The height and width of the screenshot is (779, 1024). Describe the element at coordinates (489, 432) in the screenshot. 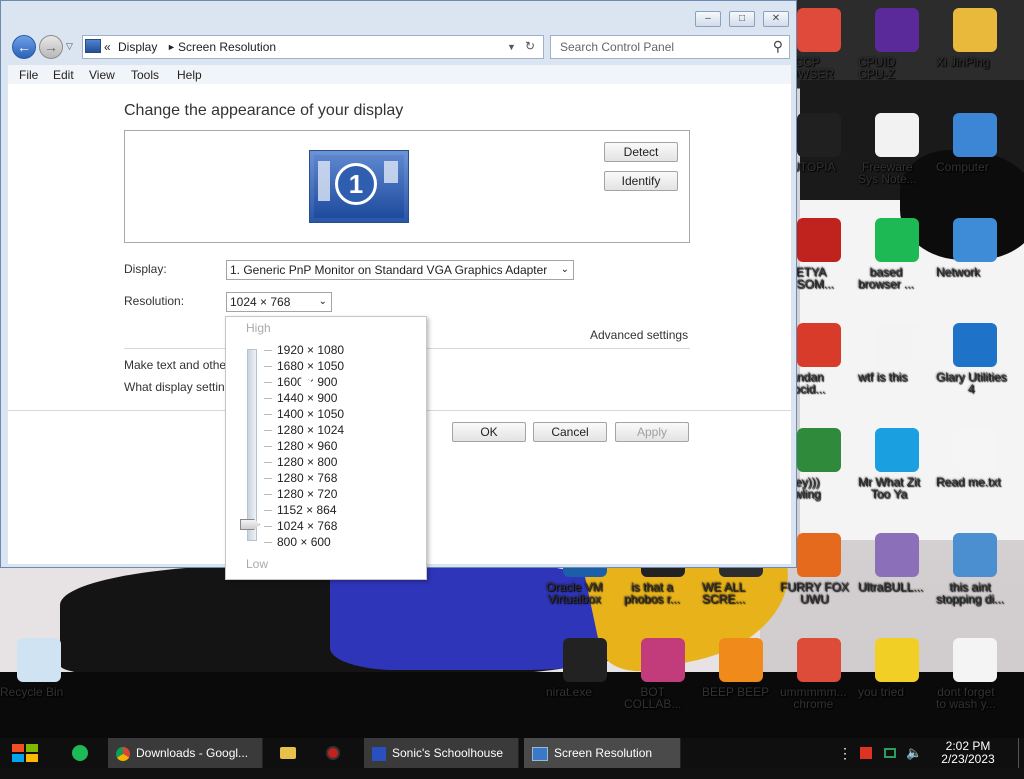

I see `ok-button: OK` at that location.